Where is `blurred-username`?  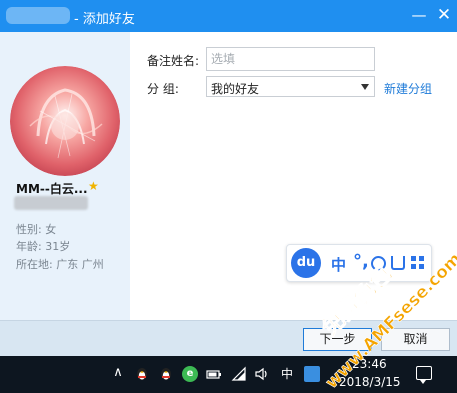 blurred-username is located at coordinates (38, 15).